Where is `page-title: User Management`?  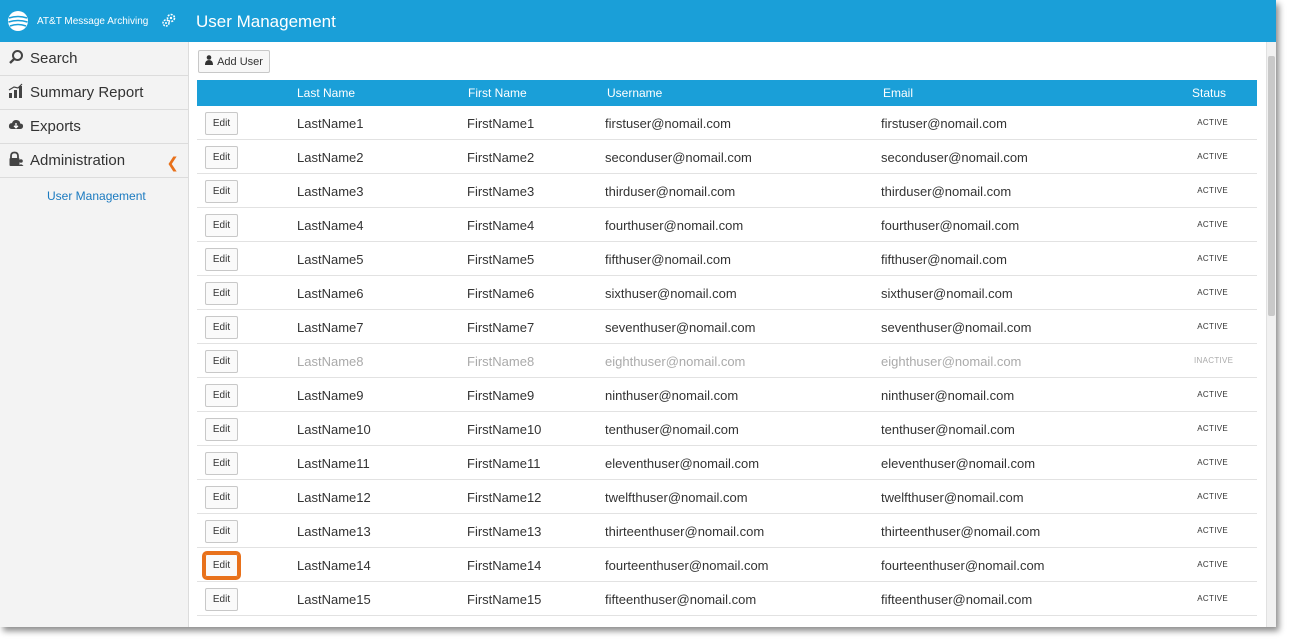 page-title: User Management is located at coordinates (266, 21).